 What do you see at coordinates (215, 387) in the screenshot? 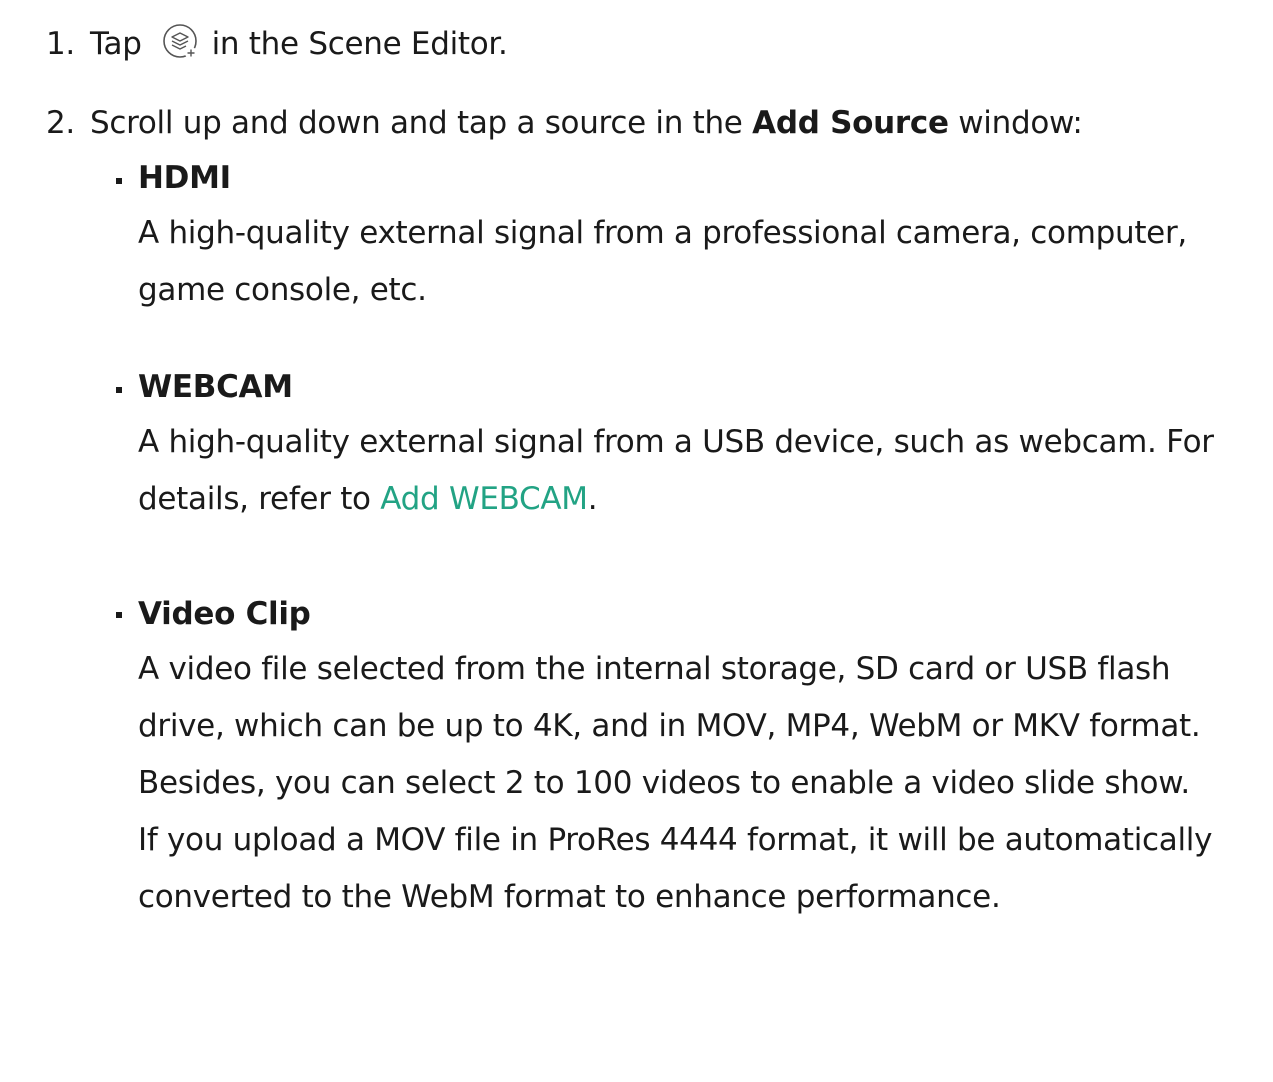
I see `source-title: WEBCAM` at bounding box center [215, 387].